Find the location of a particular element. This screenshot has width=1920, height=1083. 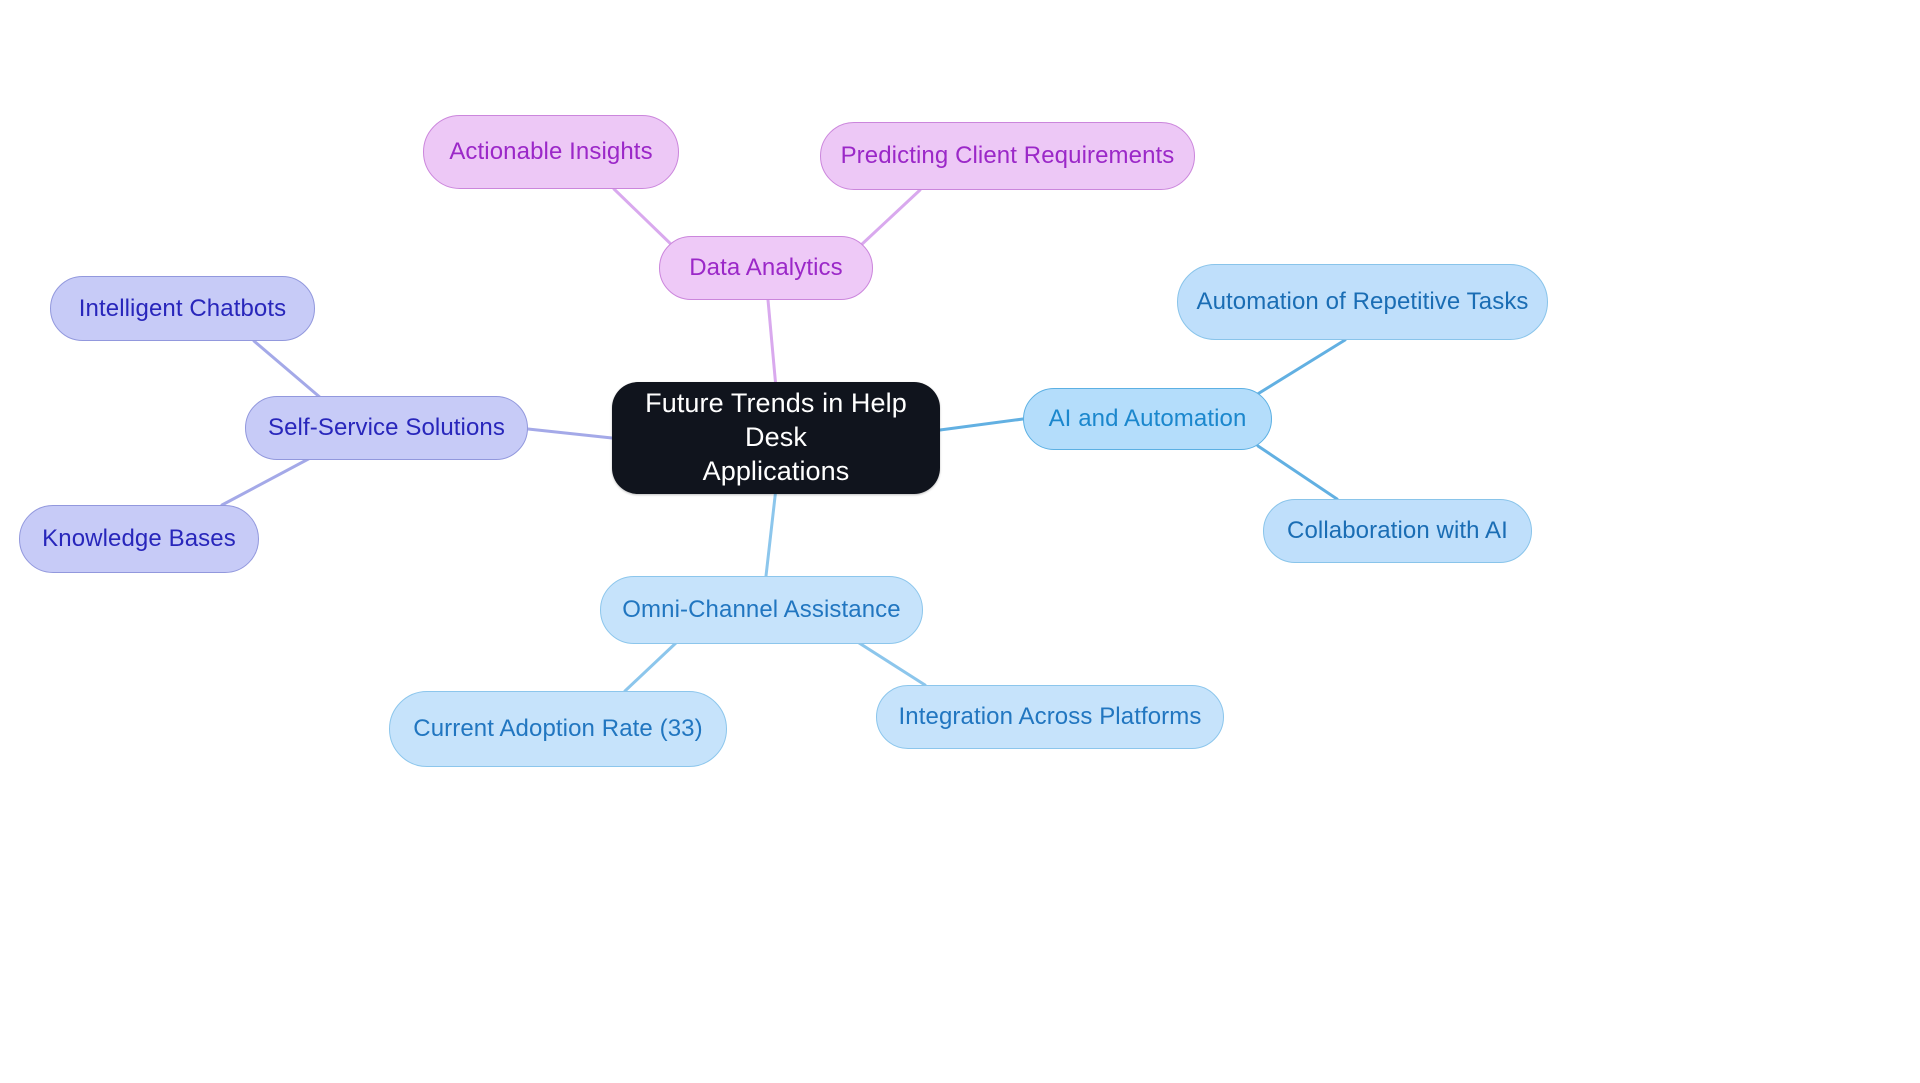

edge-self-service-intelligent-chatbots is located at coordinates (288, 370).